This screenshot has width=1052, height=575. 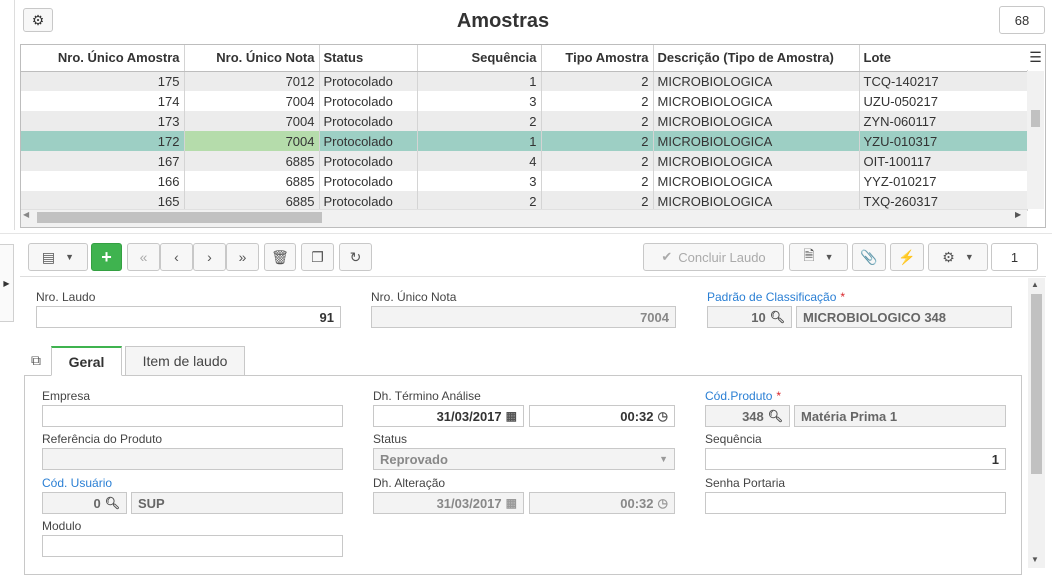 What do you see at coordinates (1018, 214) in the screenshot?
I see `scroll-right-icon: ▶` at bounding box center [1018, 214].